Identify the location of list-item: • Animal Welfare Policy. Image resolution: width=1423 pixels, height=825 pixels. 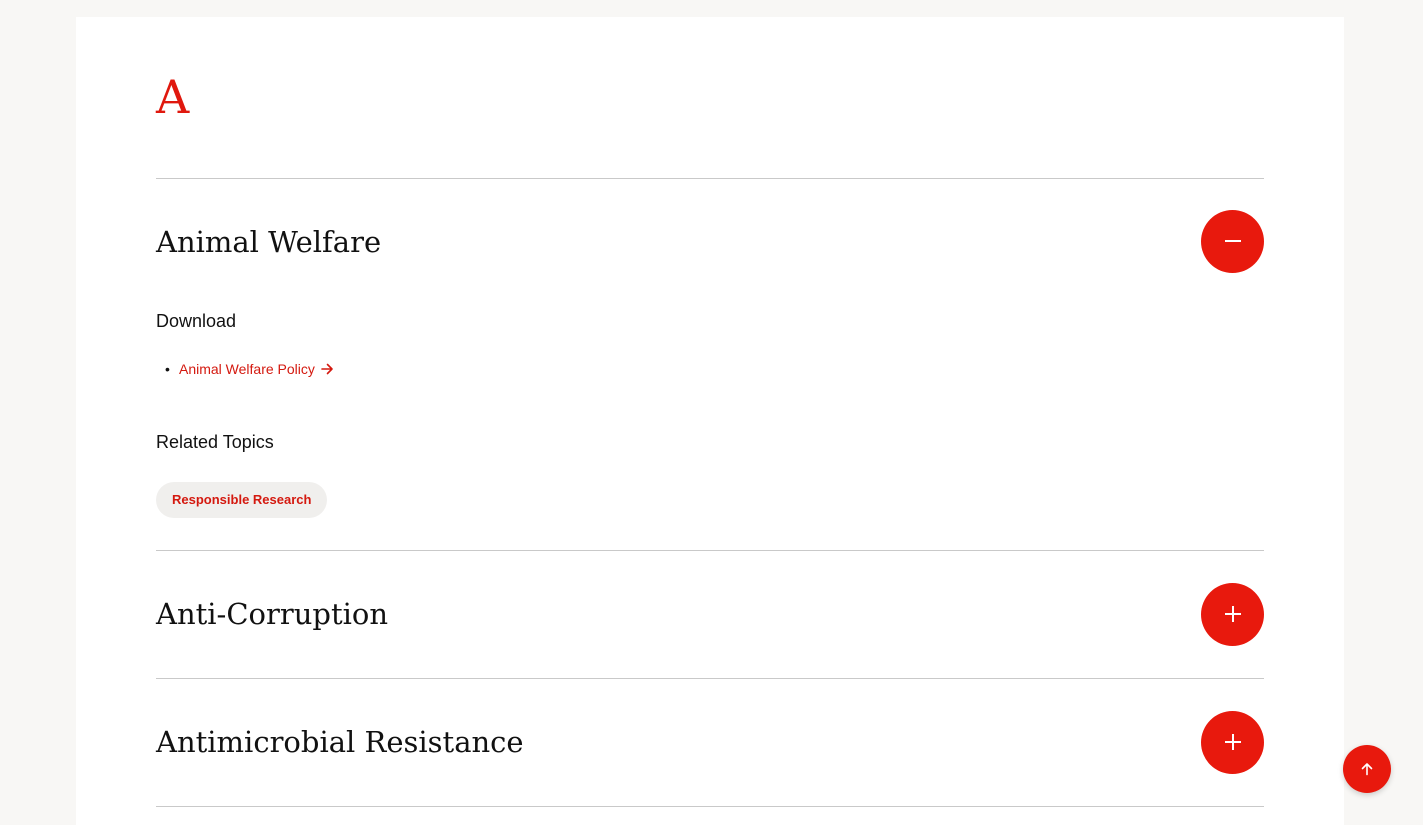
(245, 369).